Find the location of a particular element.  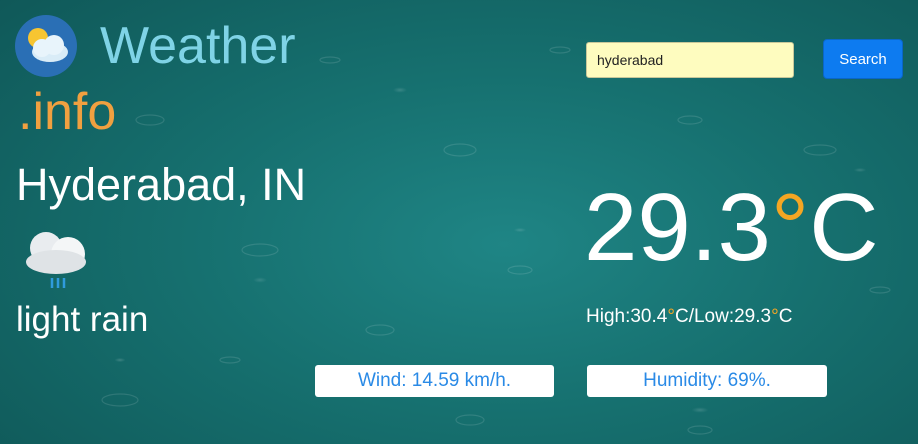

high-degree-symbol: ° is located at coordinates (671, 316).